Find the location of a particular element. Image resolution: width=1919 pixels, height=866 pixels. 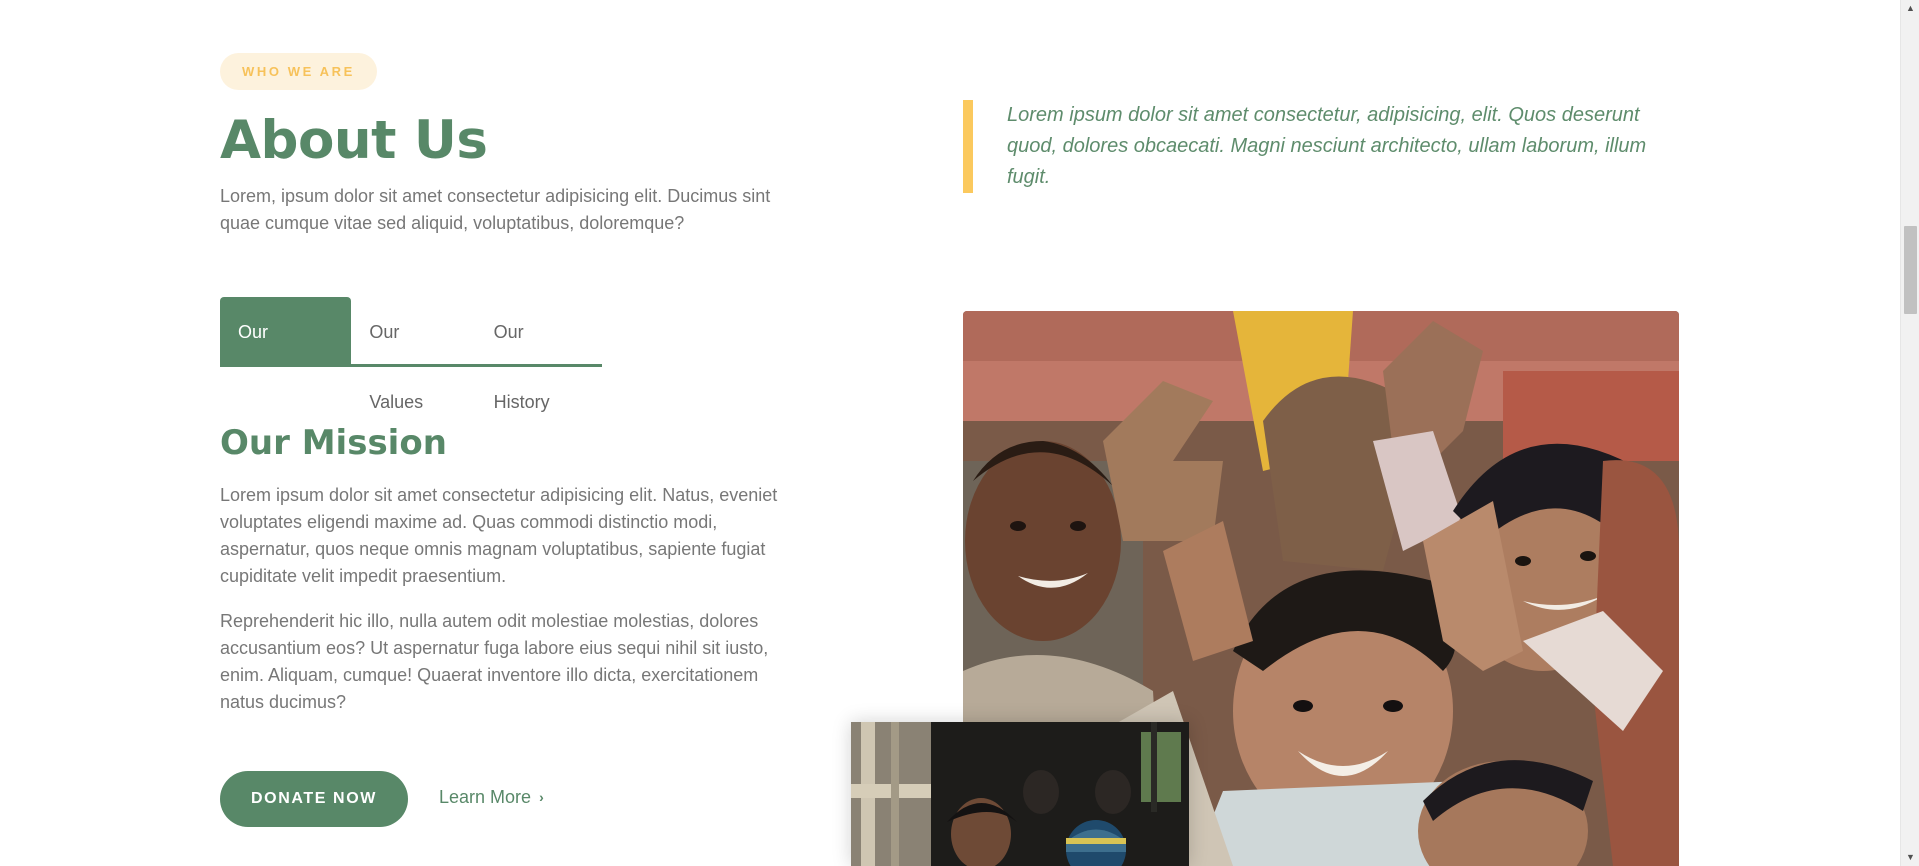

learn-more-link: Learn More › is located at coordinates (491, 797).